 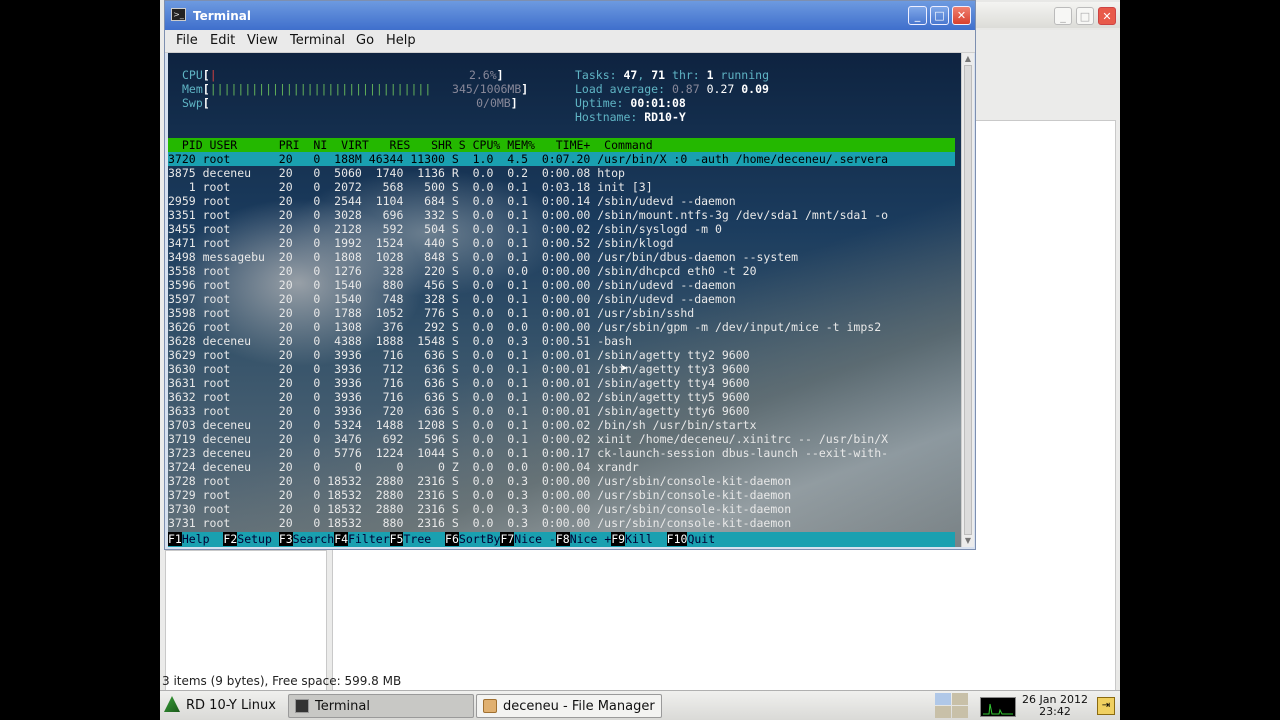 I want to click on cpu-meter: CPU[| 2.6%], so click(x=343, y=75).